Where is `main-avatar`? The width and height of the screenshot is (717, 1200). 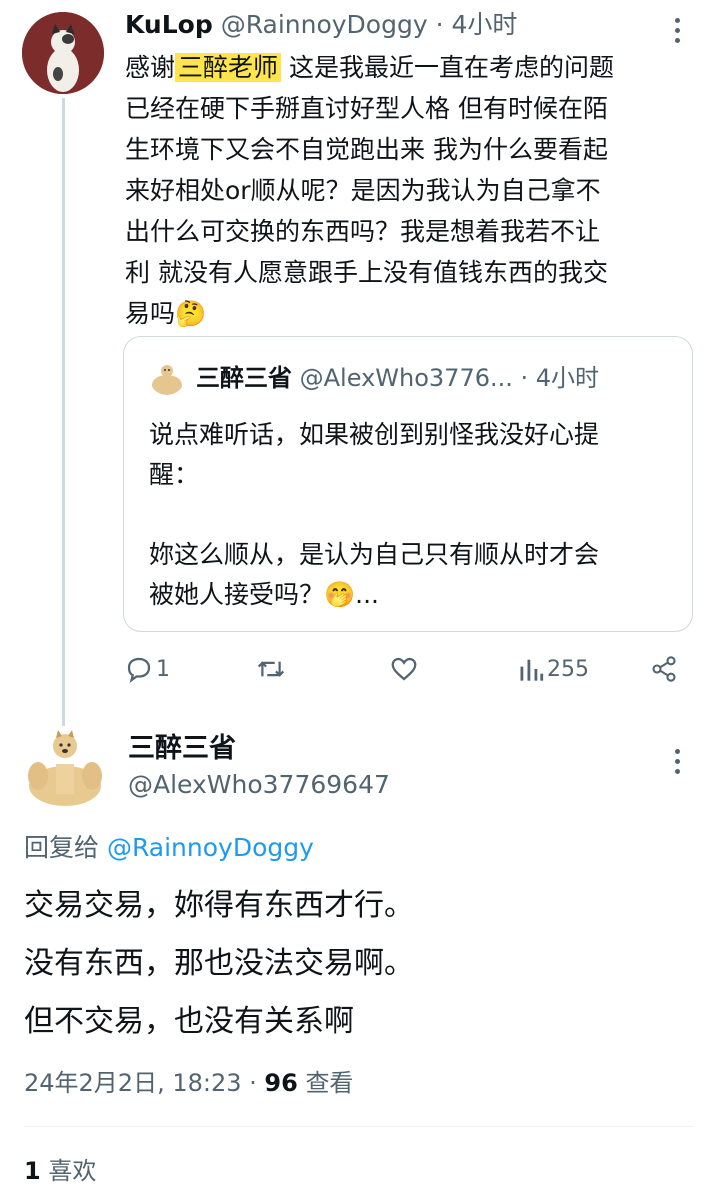
main-avatar is located at coordinates (65, 767).